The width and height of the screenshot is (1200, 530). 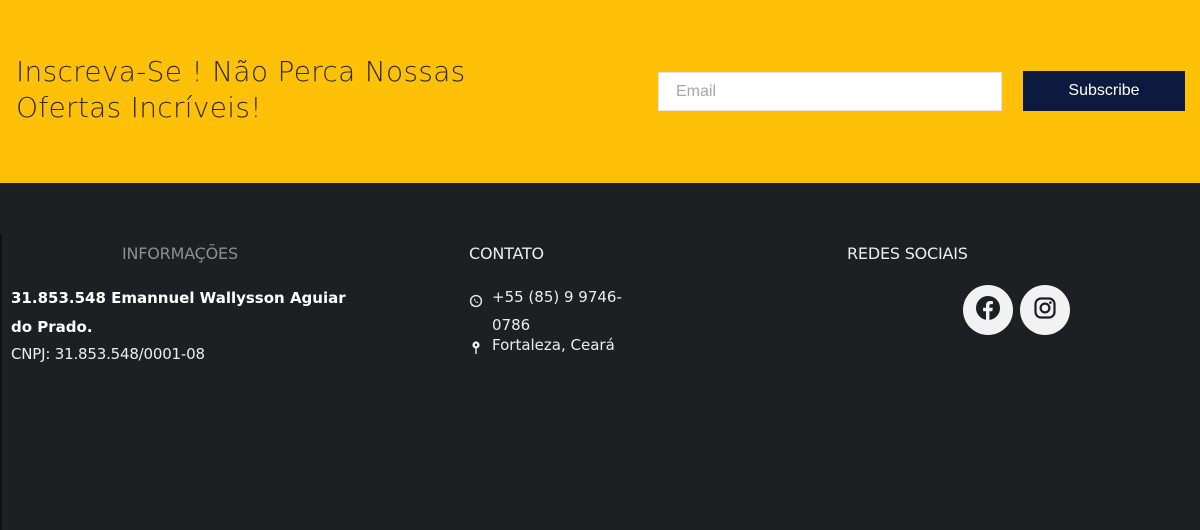 I want to click on info-heading: INFORMAÇÕES, so click(x=180, y=253).